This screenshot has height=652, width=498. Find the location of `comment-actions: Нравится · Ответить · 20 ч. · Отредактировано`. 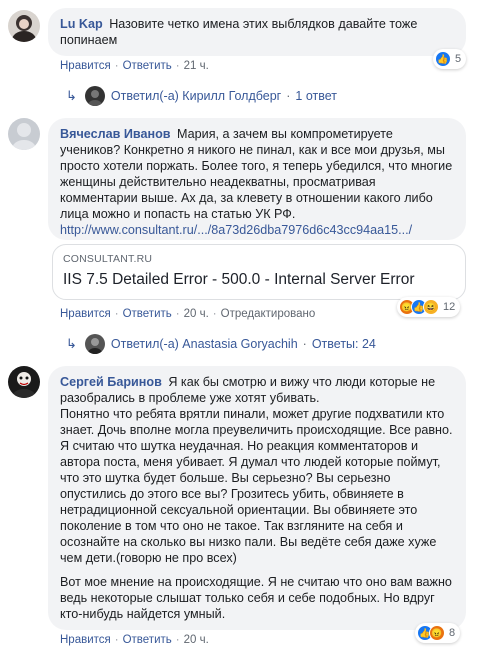

comment-actions: Нравится · Ответить · 20 ч. · Отредактировано is located at coordinates (188, 314).